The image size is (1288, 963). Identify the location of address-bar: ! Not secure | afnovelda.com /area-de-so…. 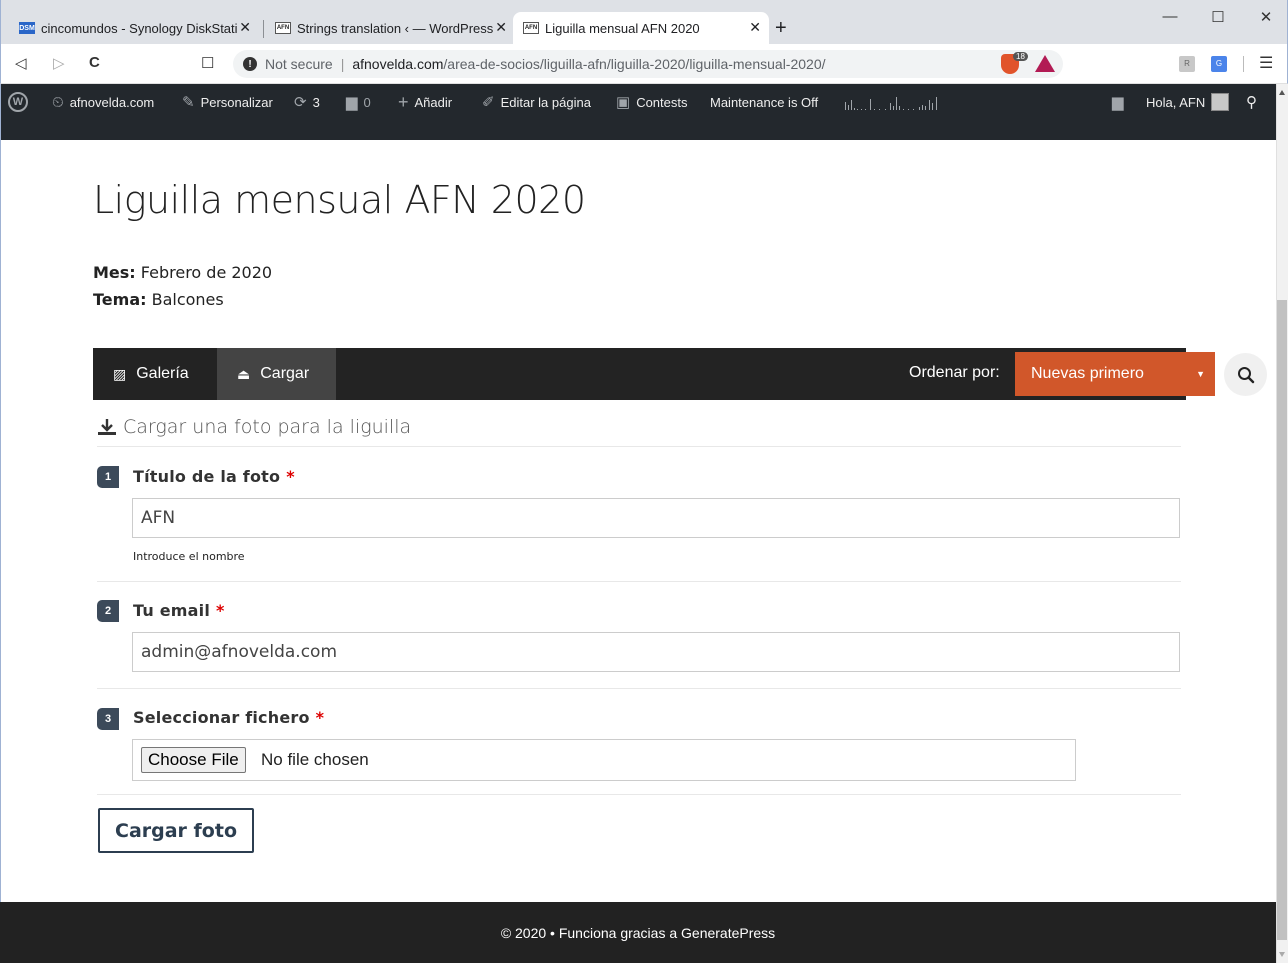
(648, 64).